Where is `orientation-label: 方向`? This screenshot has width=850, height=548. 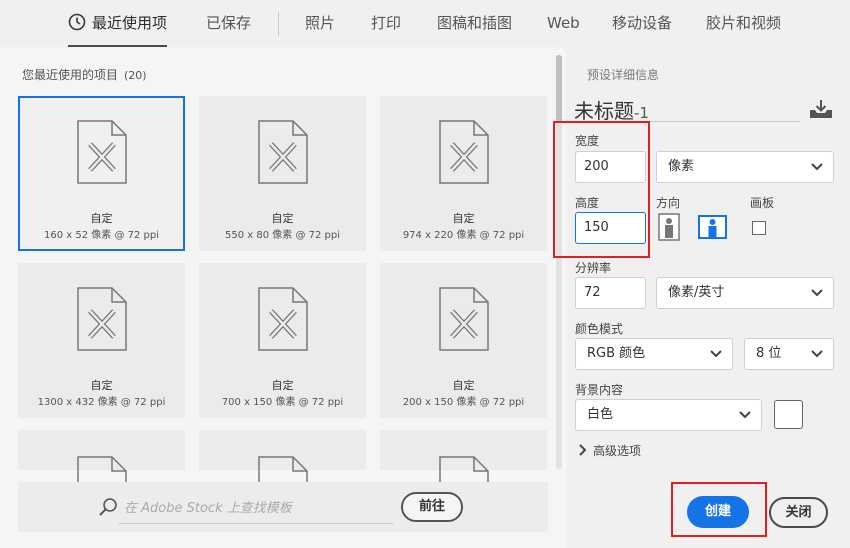 orientation-label: 方向 is located at coordinates (668, 203).